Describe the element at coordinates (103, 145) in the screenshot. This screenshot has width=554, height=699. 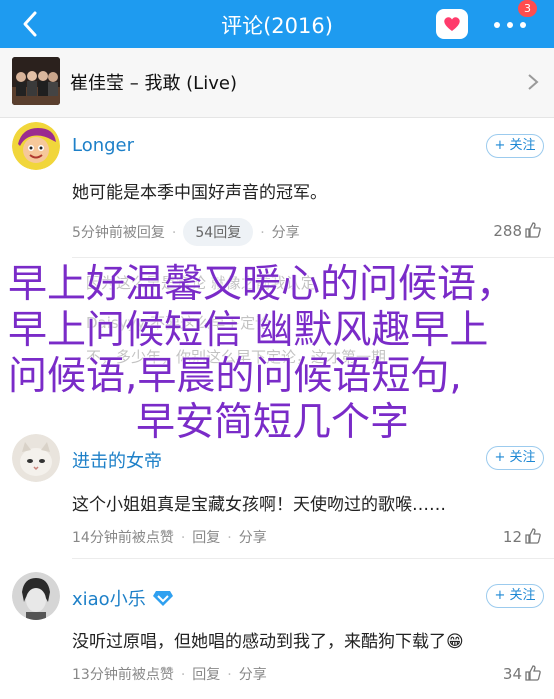
I see `username: Longer` at that location.